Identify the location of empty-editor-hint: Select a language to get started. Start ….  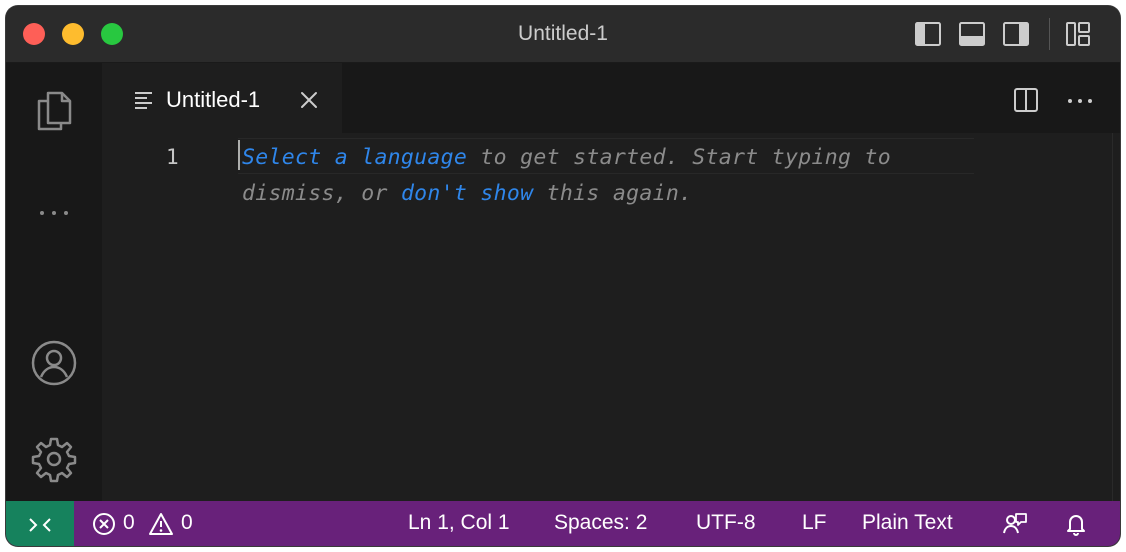
(612, 176).